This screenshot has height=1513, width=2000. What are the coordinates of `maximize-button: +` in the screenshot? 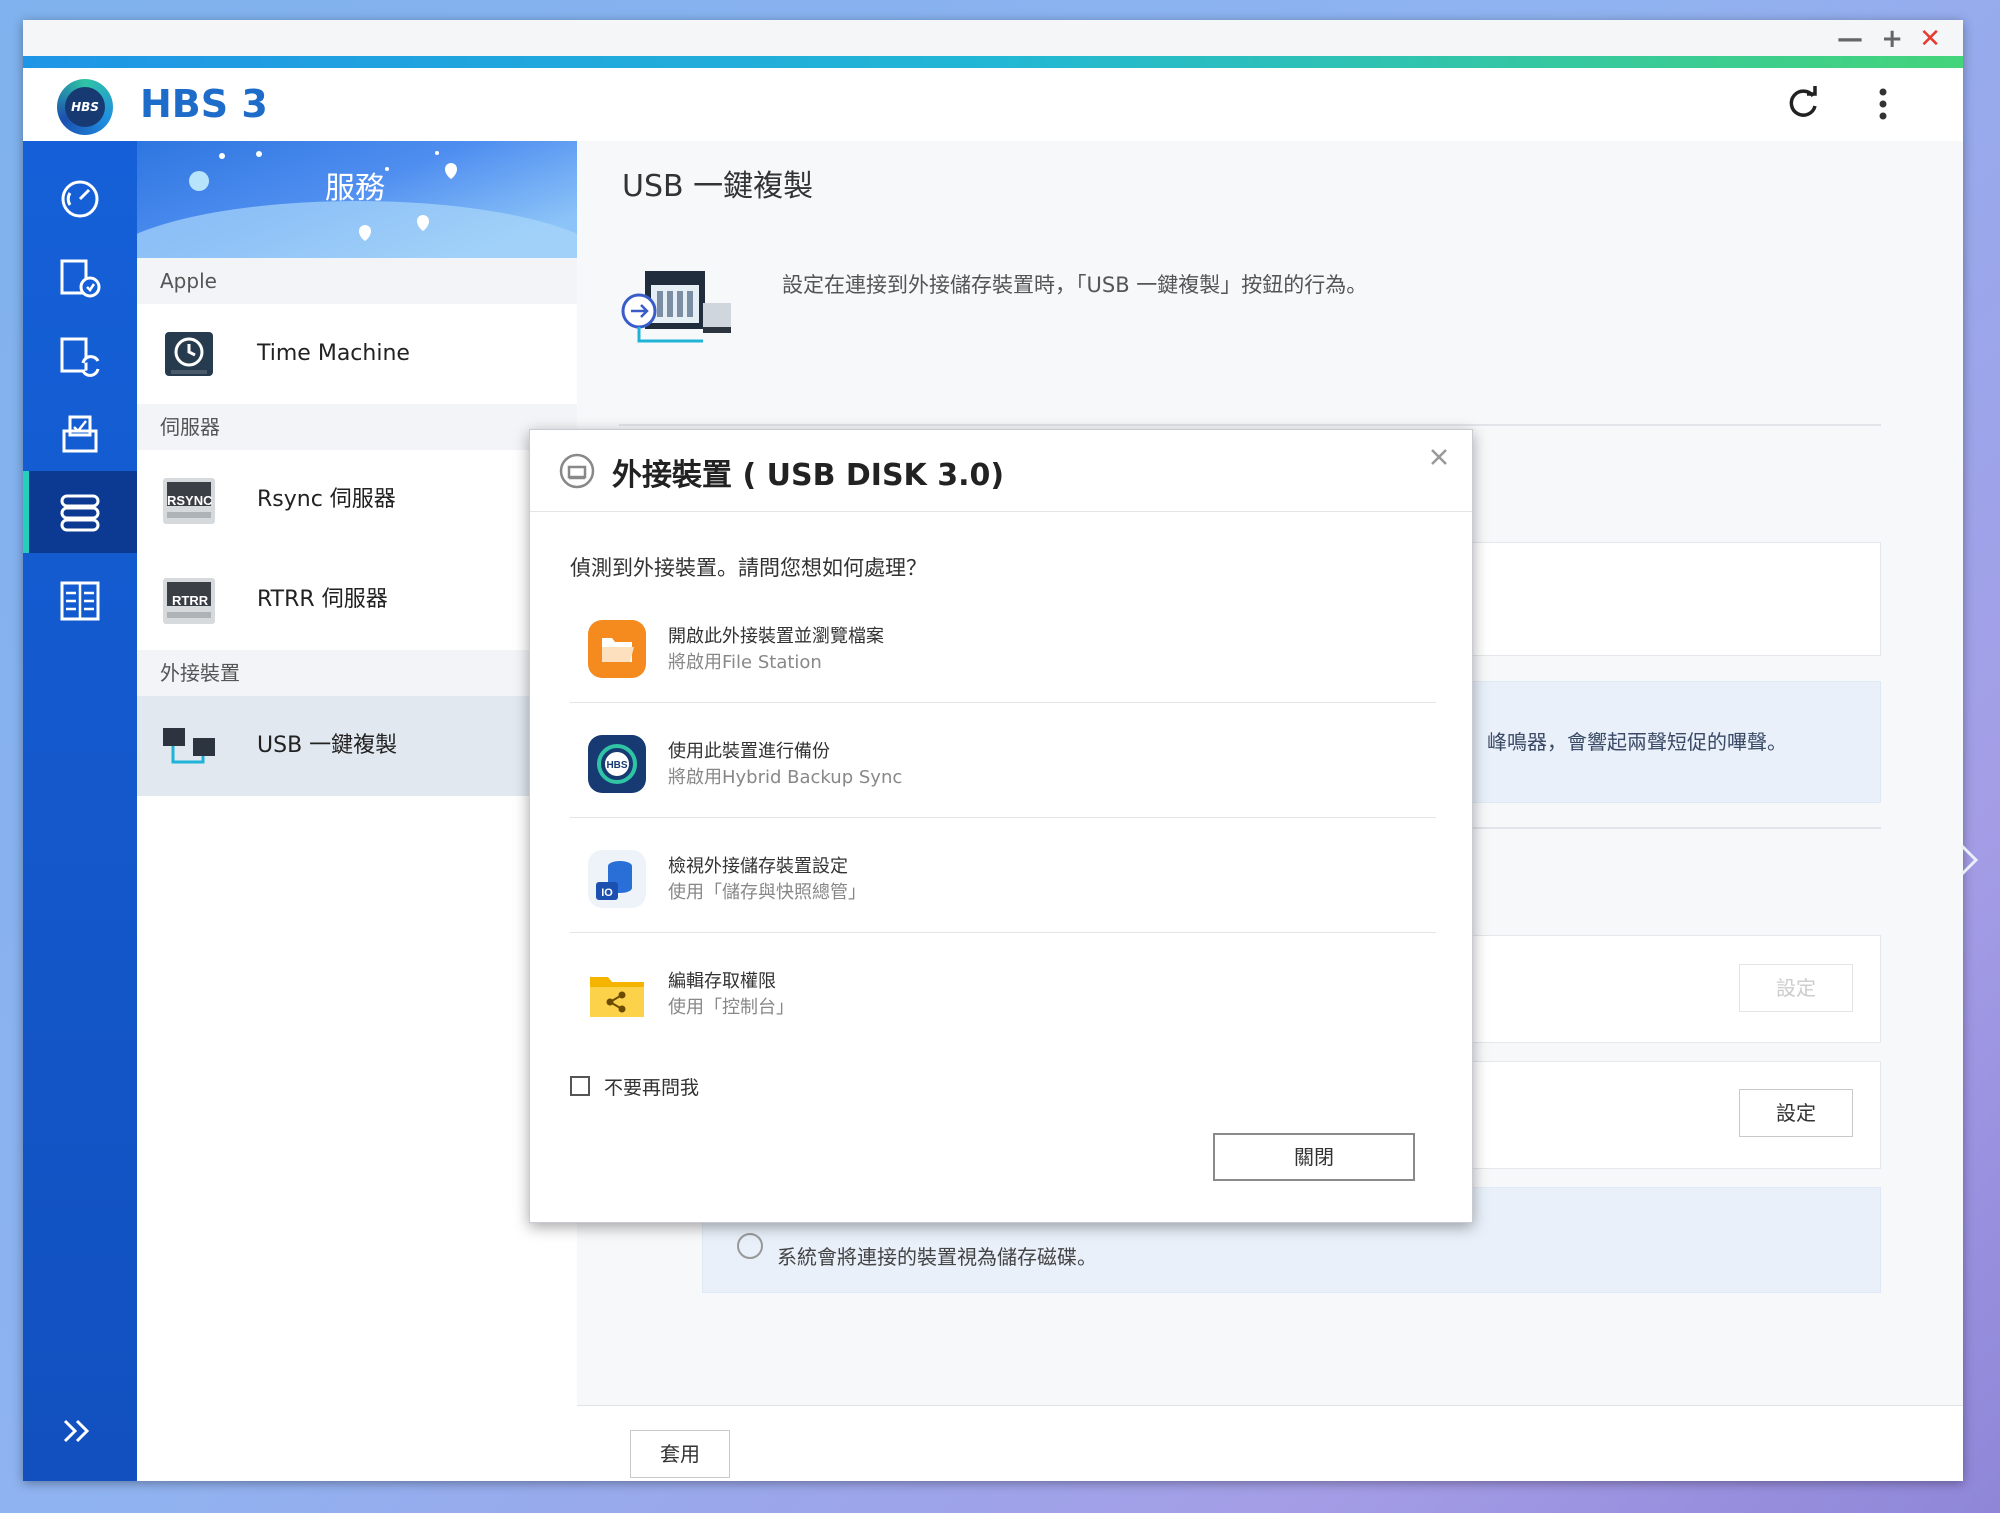 It's located at (1892, 39).